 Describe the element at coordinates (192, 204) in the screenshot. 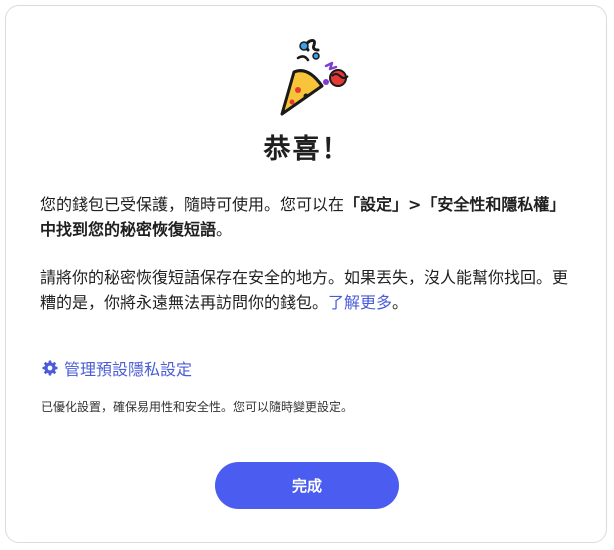

I see `message-text: 您的錢包已受保護，隨時可使用。您可以在` at that location.